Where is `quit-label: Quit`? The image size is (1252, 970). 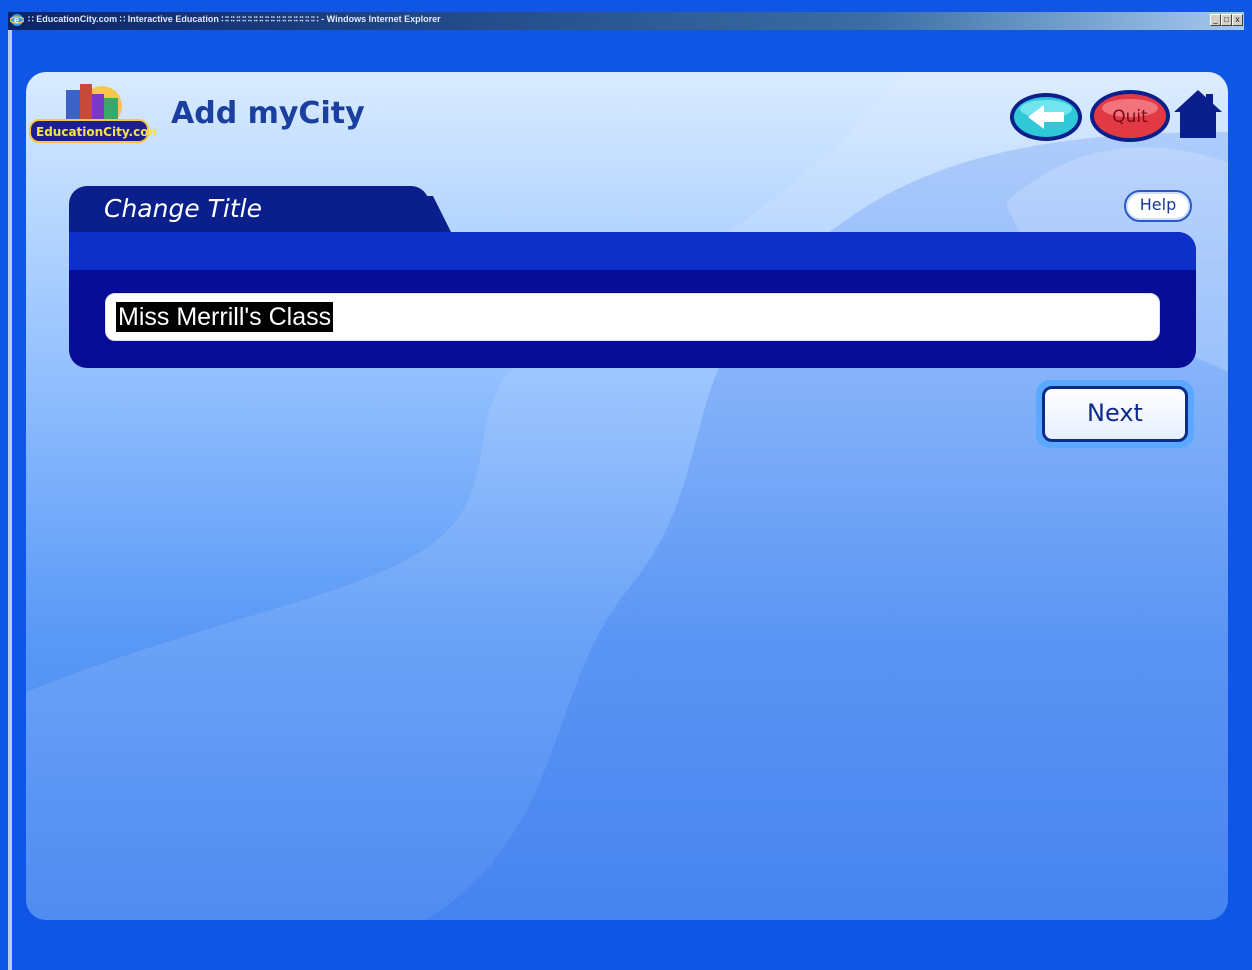
quit-label: Quit is located at coordinates (1130, 117).